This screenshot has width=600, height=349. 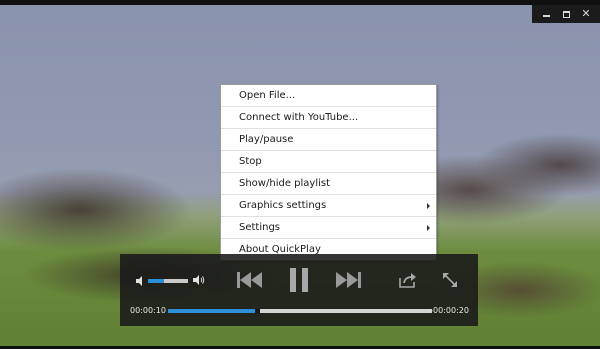 What do you see at coordinates (450, 280) in the screenshot?
I see `fullscreen-icon` at bounding box center [450, 280].